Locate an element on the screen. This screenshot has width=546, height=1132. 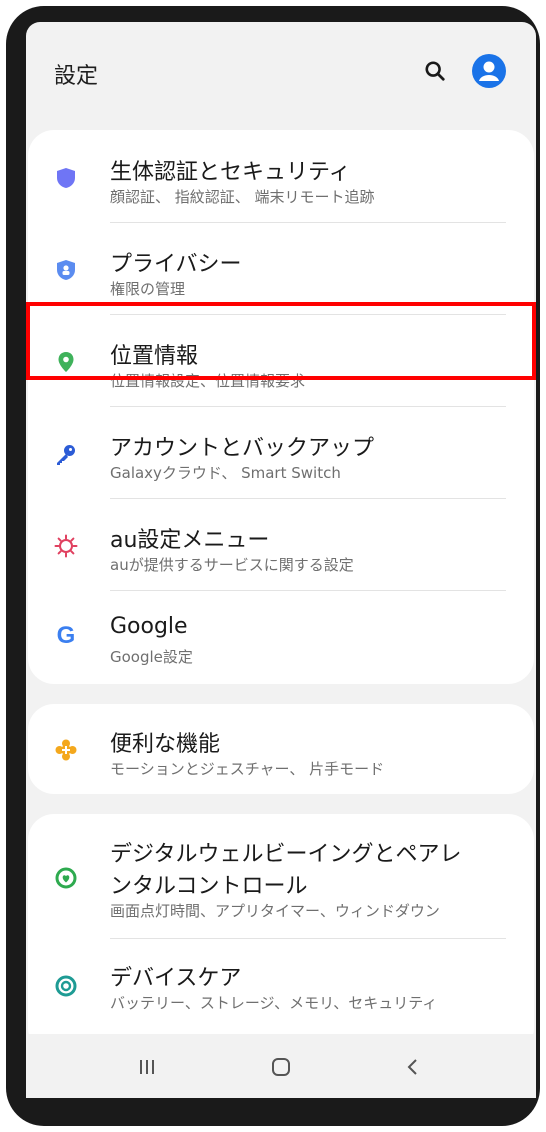
key-icon is located at coordinates (66, 455).